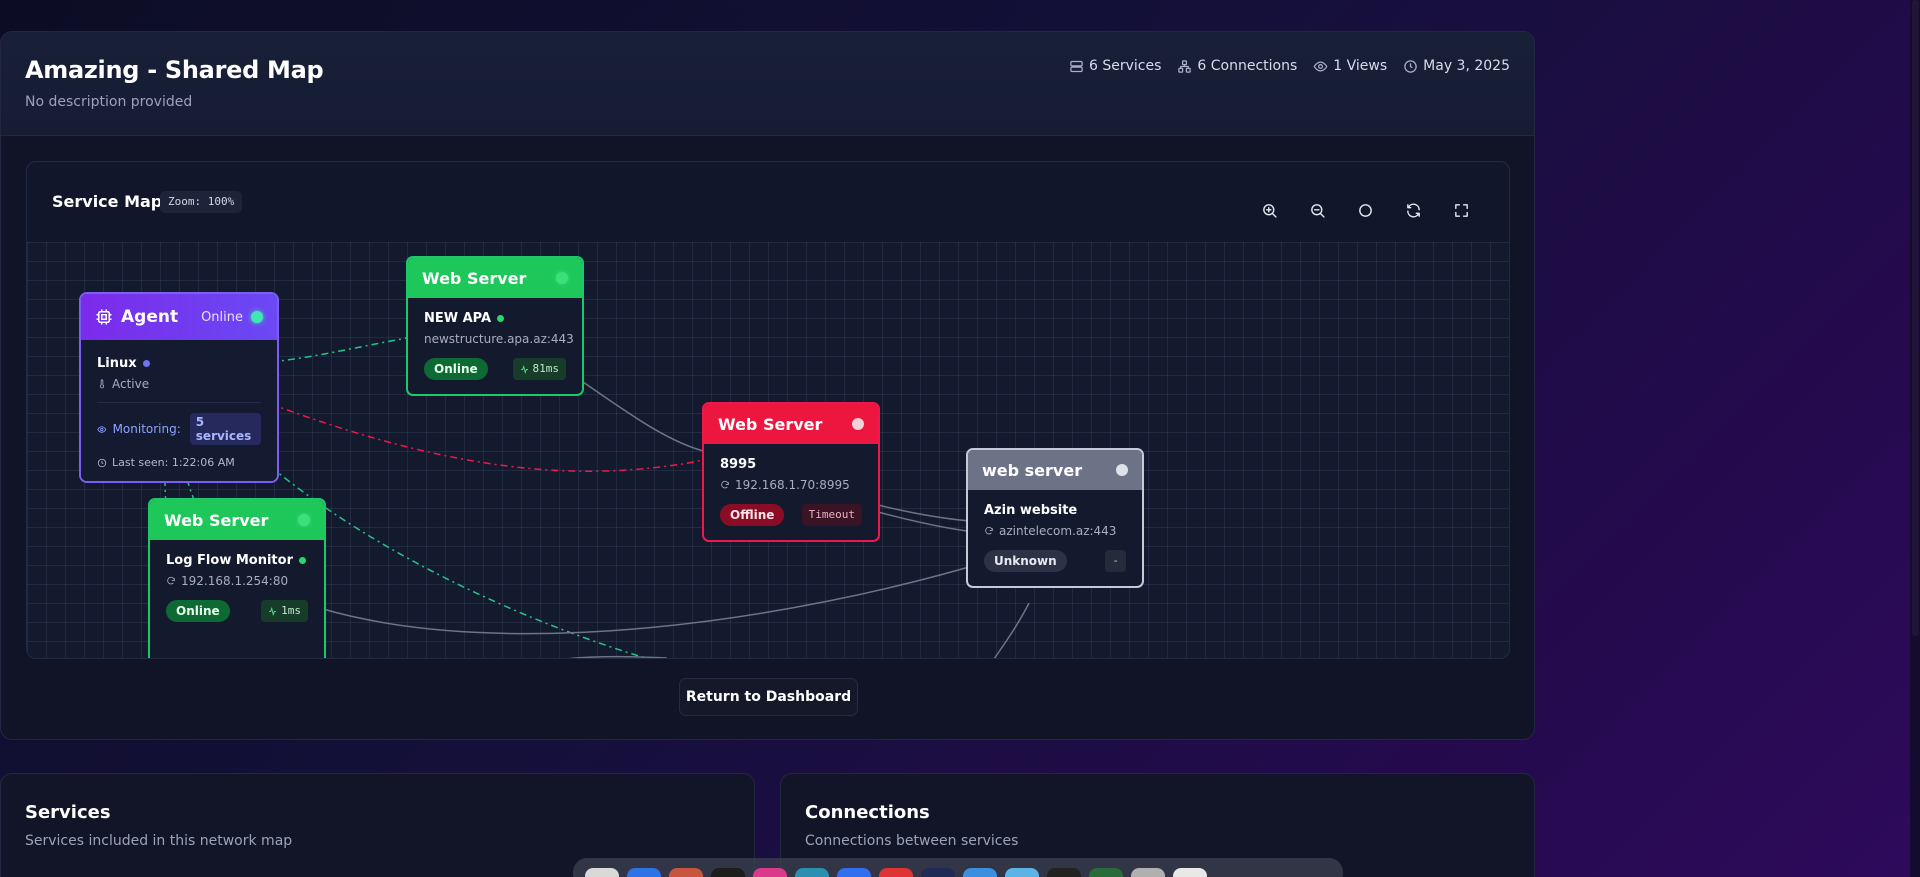  Describe the element at coordinates (235, 581) in the screenshot. I see `node-address-text: 192.168.1.254:80` at that location.